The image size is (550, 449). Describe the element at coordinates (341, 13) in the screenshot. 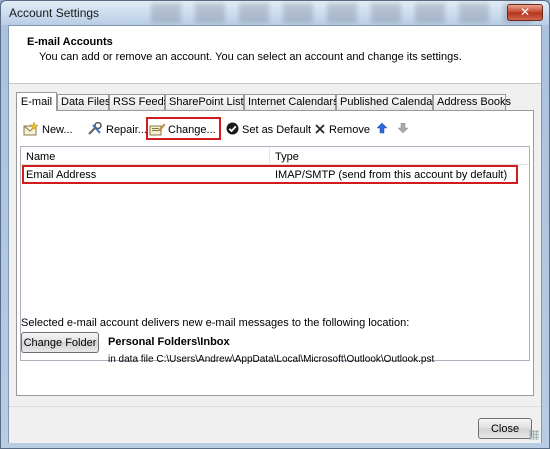

I see `background-ghost` at that location.